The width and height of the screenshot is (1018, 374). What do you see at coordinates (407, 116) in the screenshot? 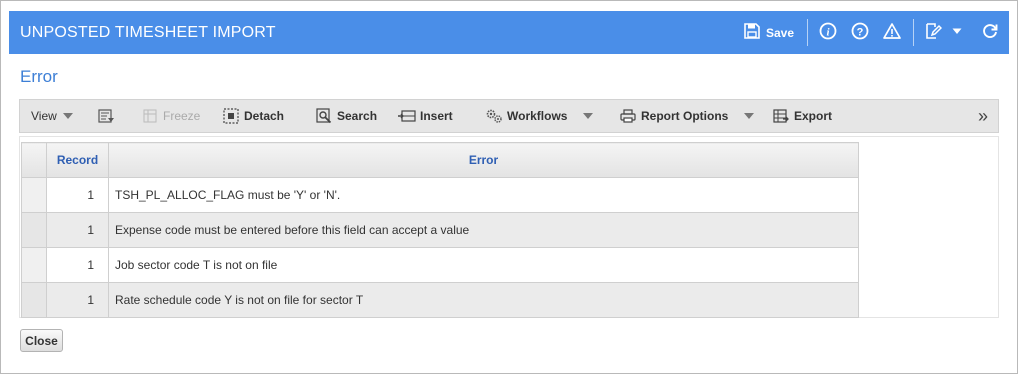
I see `insert-icon` at bounding box center [407, 116].